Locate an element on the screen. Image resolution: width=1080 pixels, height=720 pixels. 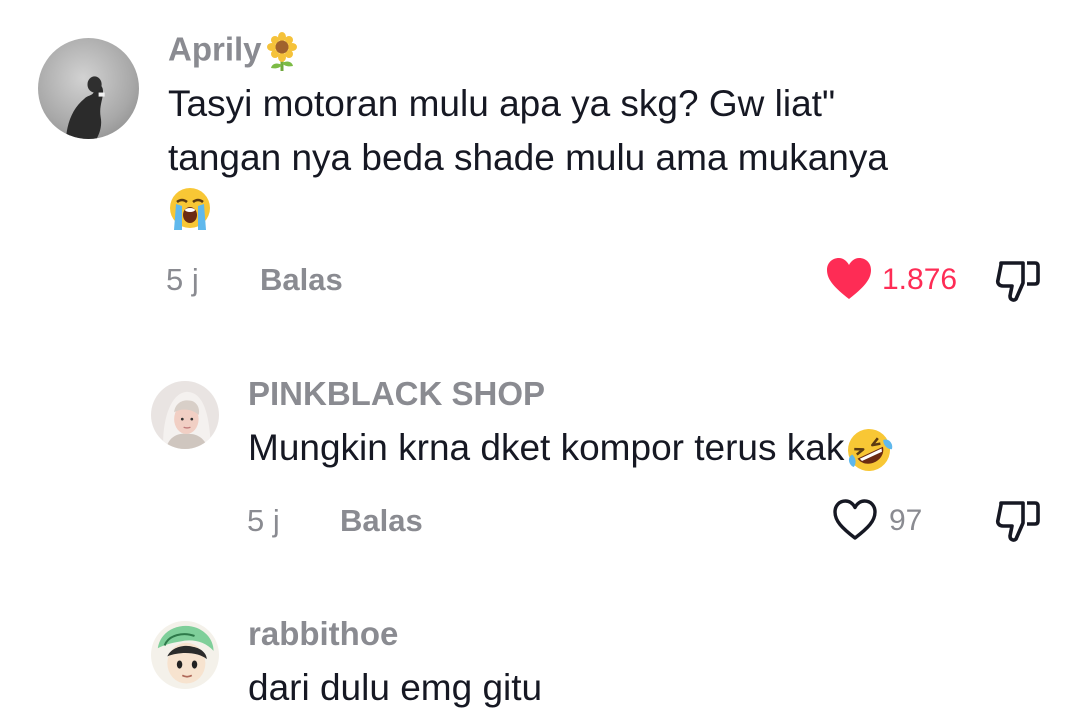
heart-filled-icon is located at coordinates (849, 279).